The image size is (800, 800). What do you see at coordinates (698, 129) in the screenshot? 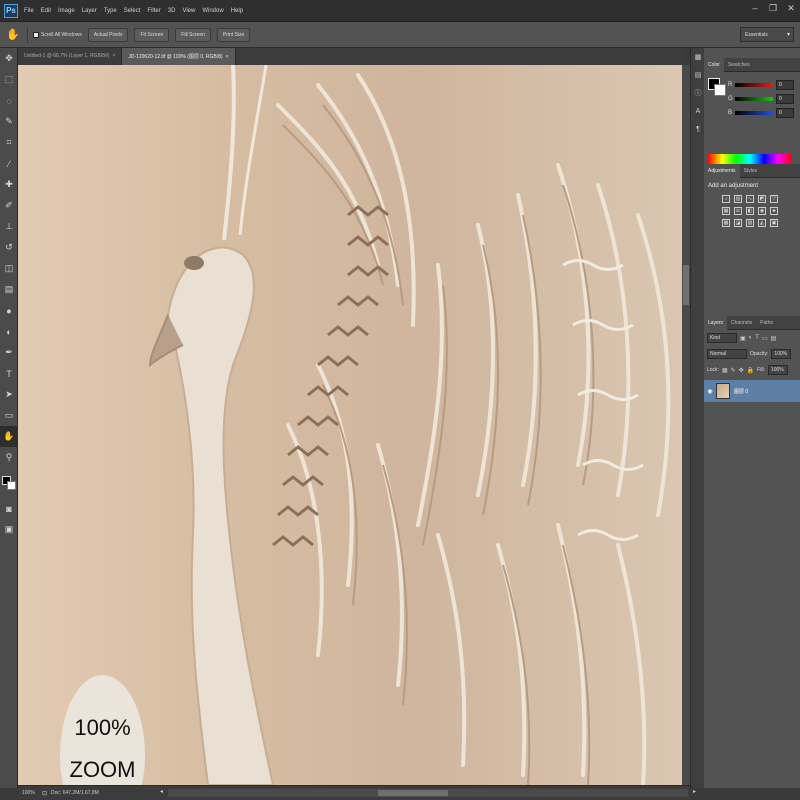
I see `paragraph-panel-icon: ¶` at bounding box center [698, 129].